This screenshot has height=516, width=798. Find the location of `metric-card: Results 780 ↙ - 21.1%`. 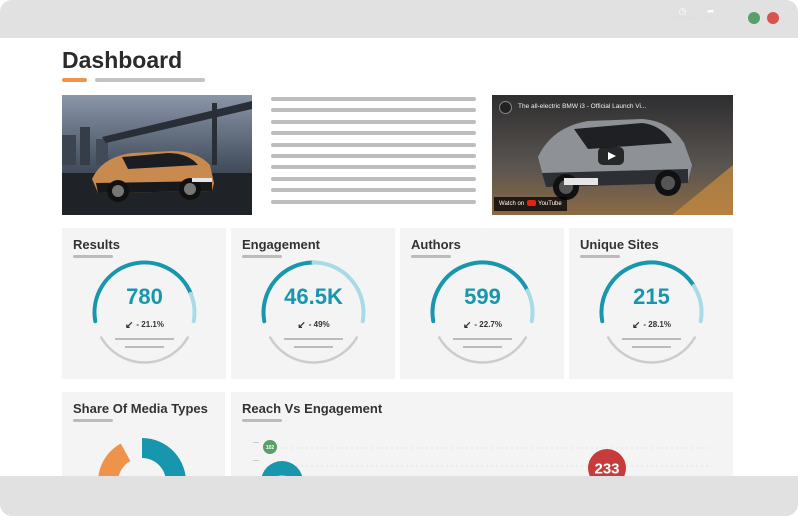

metric-card: Results 780 ↙ - 21.1% is located at coordinates (144, 303).